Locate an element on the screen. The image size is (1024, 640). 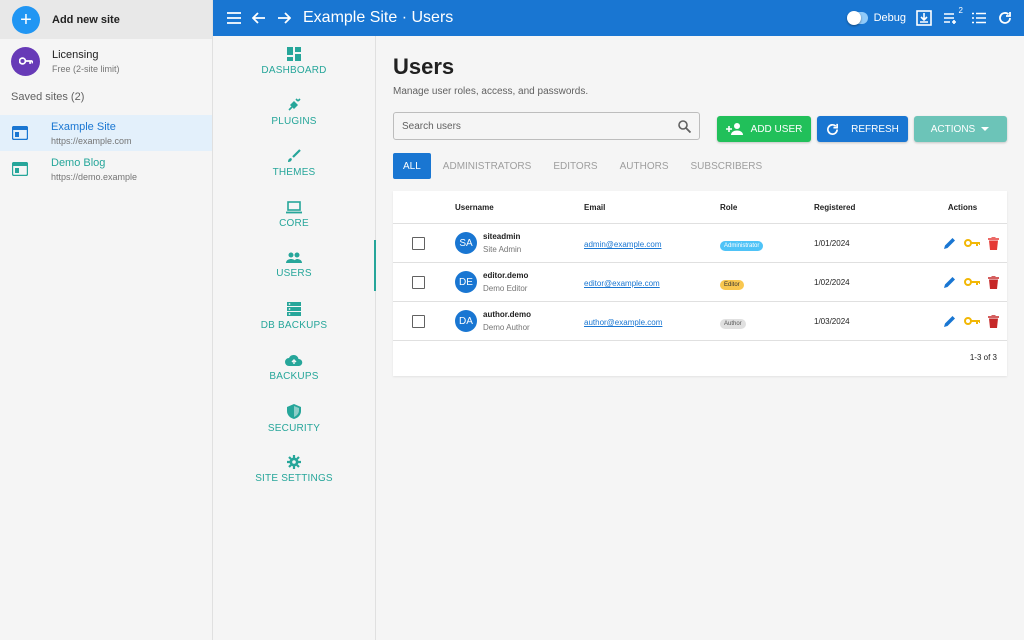
nav-item-db-backups: DB BACKUPS is located at coordinates (294, 316).